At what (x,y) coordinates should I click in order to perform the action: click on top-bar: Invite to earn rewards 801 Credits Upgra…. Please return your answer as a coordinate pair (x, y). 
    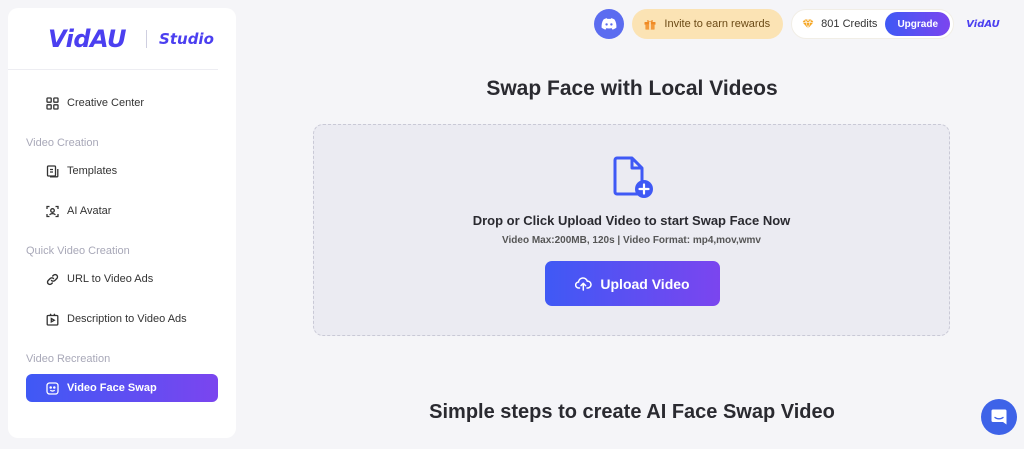
    Looking at the image, I should click on (797, 24).